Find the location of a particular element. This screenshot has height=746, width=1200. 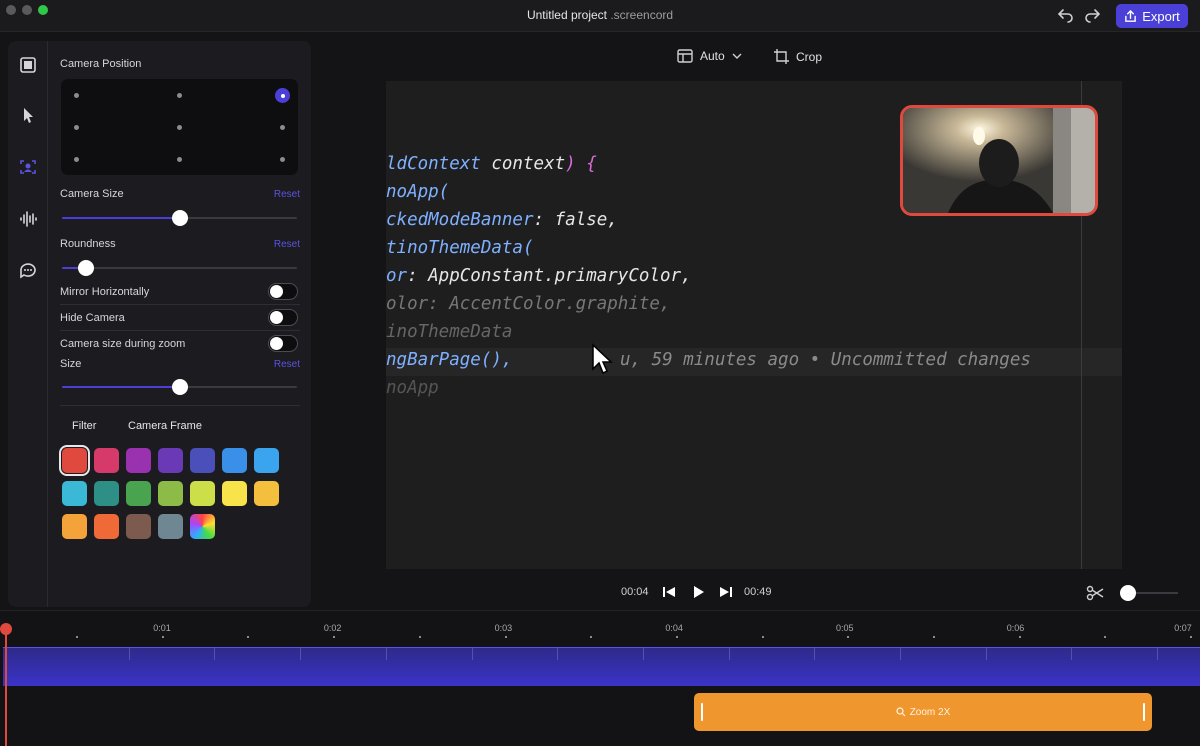

size-slider is located at coordinates (179, 387).